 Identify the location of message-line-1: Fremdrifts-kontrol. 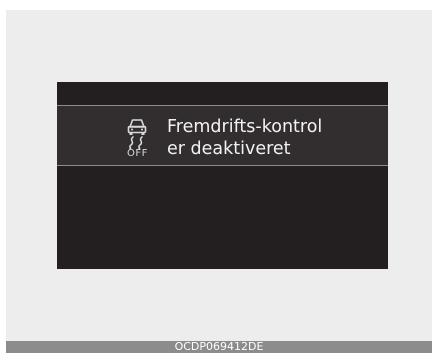
(245, 127).